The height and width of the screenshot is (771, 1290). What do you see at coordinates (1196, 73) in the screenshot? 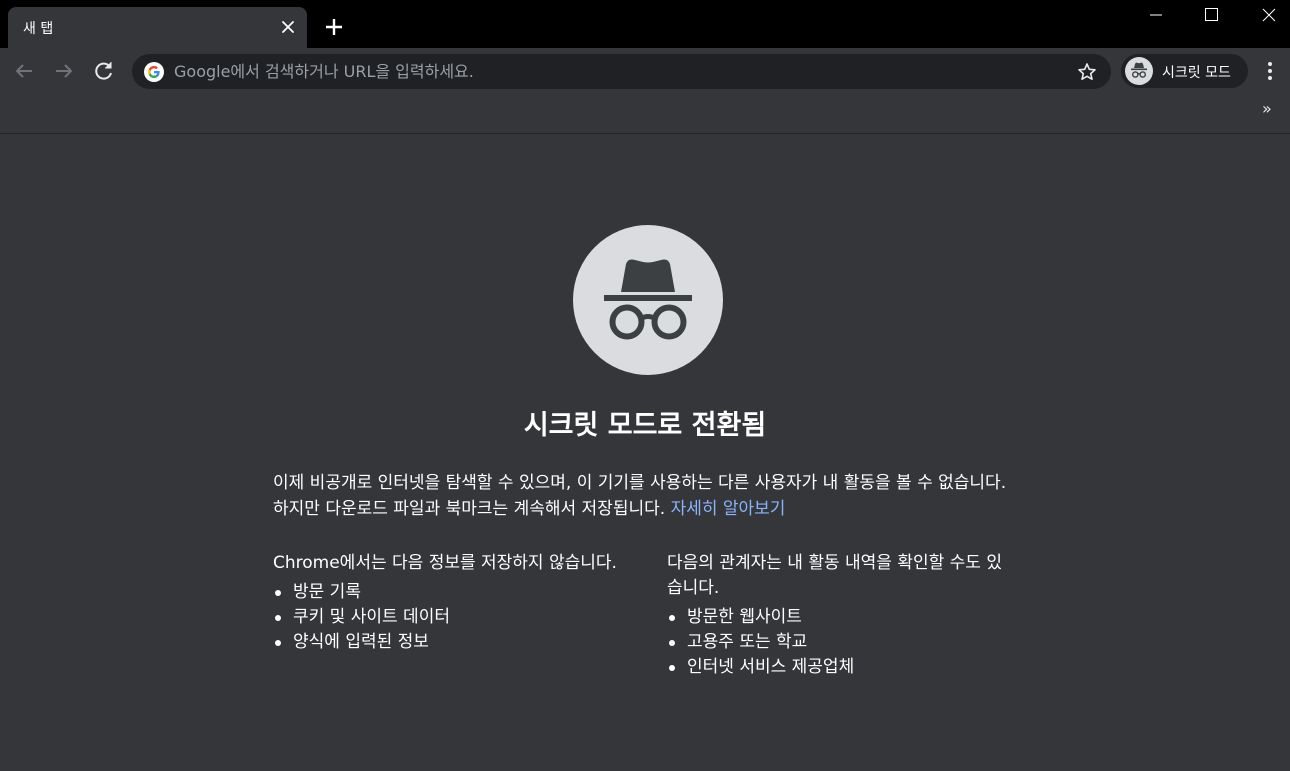
I see `profile-label: 시크릿 모드` at bounding box center [1196, 73].